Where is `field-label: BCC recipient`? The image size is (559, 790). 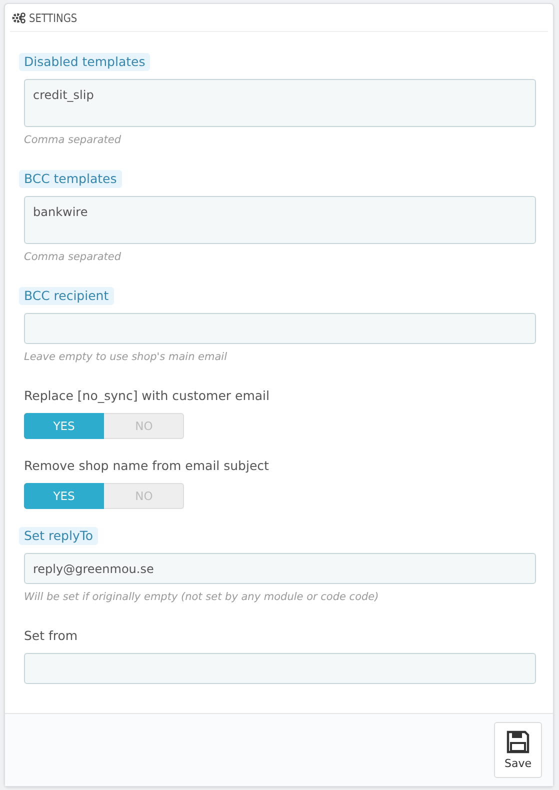
field-label: BCC recipient is located at coordinates (66, 296).